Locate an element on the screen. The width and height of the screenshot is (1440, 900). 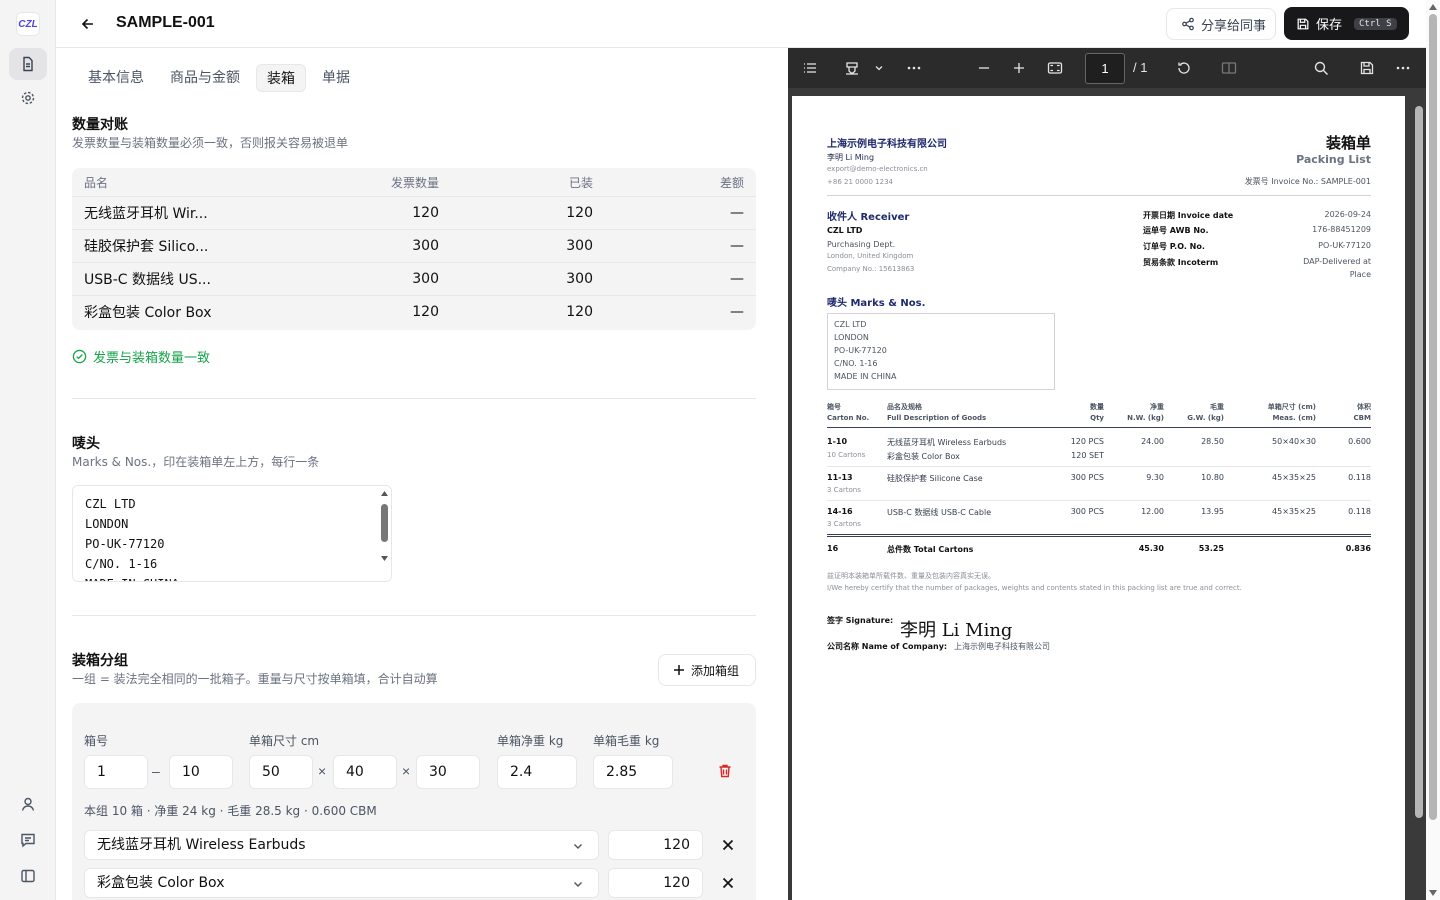
save-button: 保存 Ctrl S is located at coordinates (1346, 23).